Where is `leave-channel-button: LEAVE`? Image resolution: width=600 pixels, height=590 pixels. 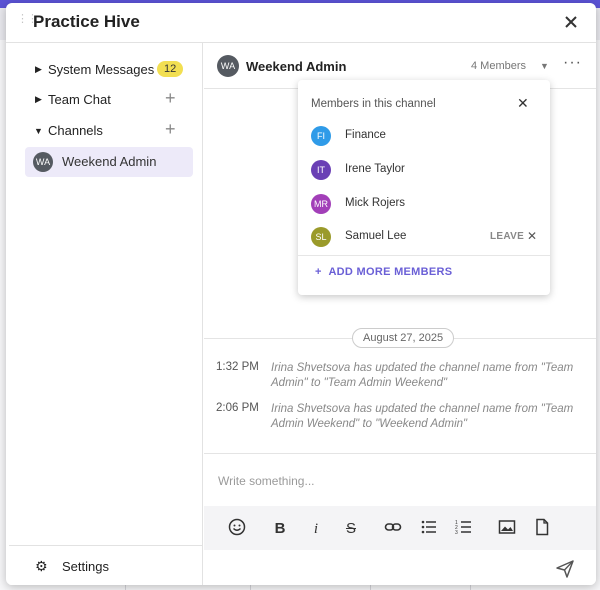 leave-channel-button: LEAVE is located at coordinates (507, 236).